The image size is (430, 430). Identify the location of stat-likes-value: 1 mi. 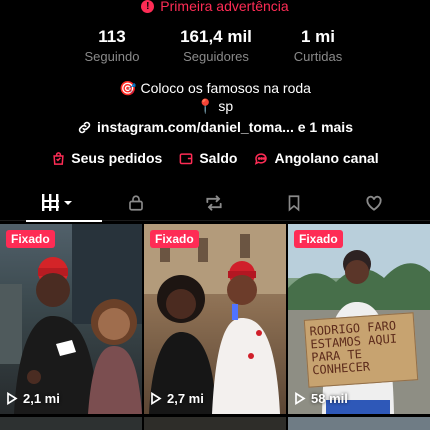
(318, 36).